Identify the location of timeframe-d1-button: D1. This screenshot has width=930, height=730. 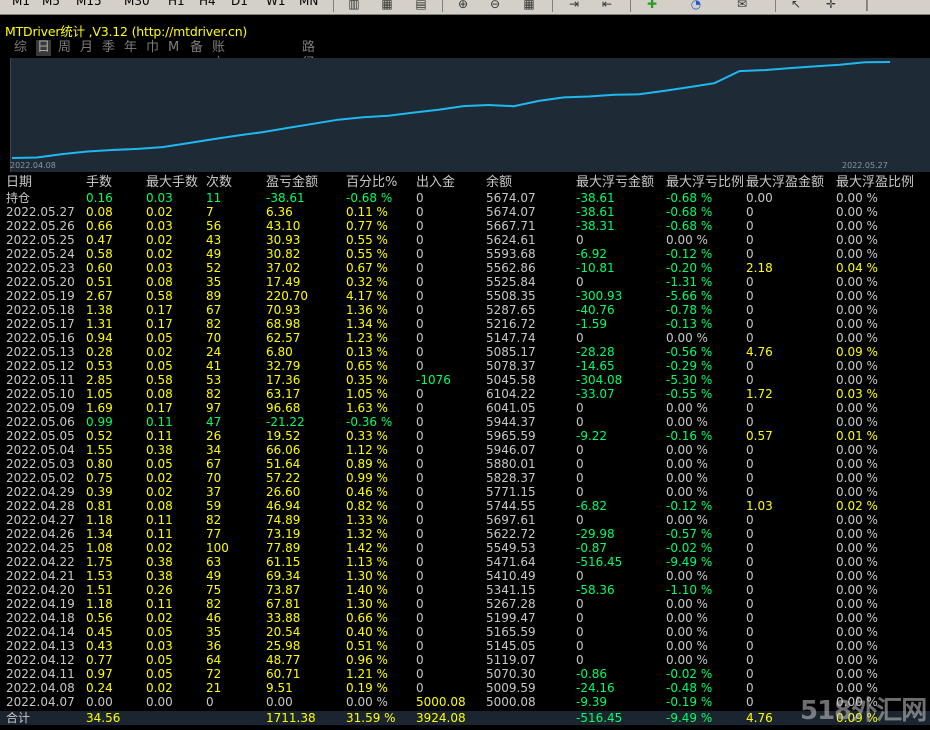
(239, 4).